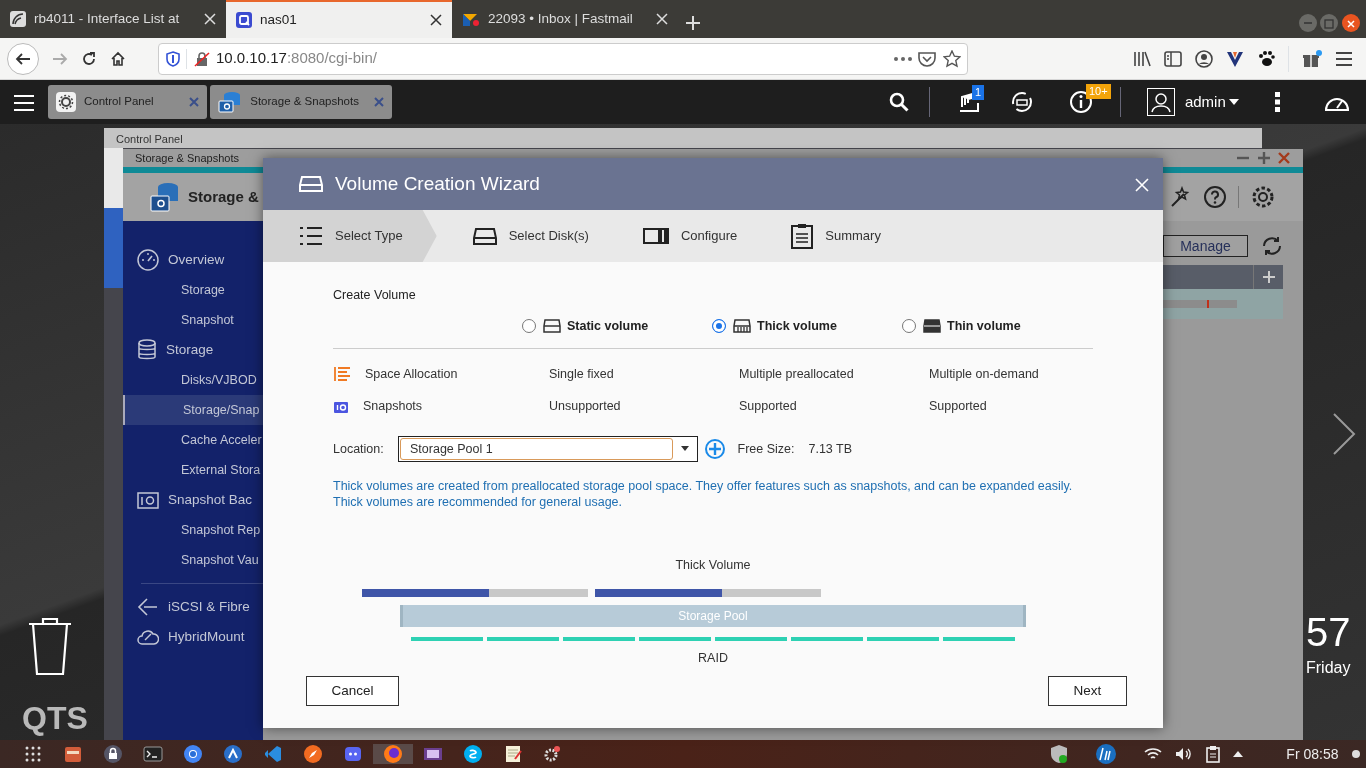 Image resolution: width=1366 pixels, height=768 pixels. I want to click on minimize-icon, so click(1308, 22).